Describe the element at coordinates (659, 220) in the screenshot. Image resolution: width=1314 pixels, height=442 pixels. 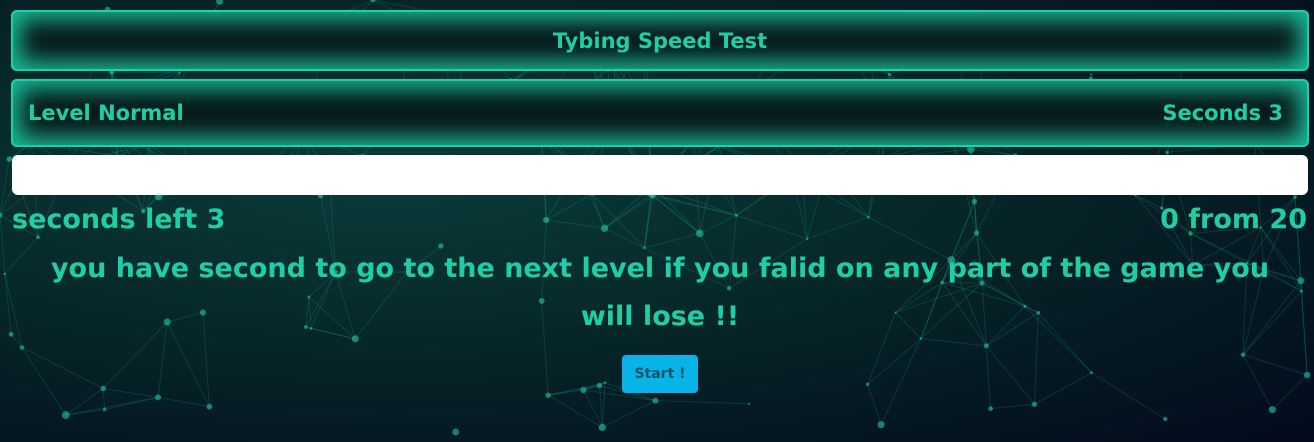
I see `status-row: seconds left 3 0 from 20` at that location.